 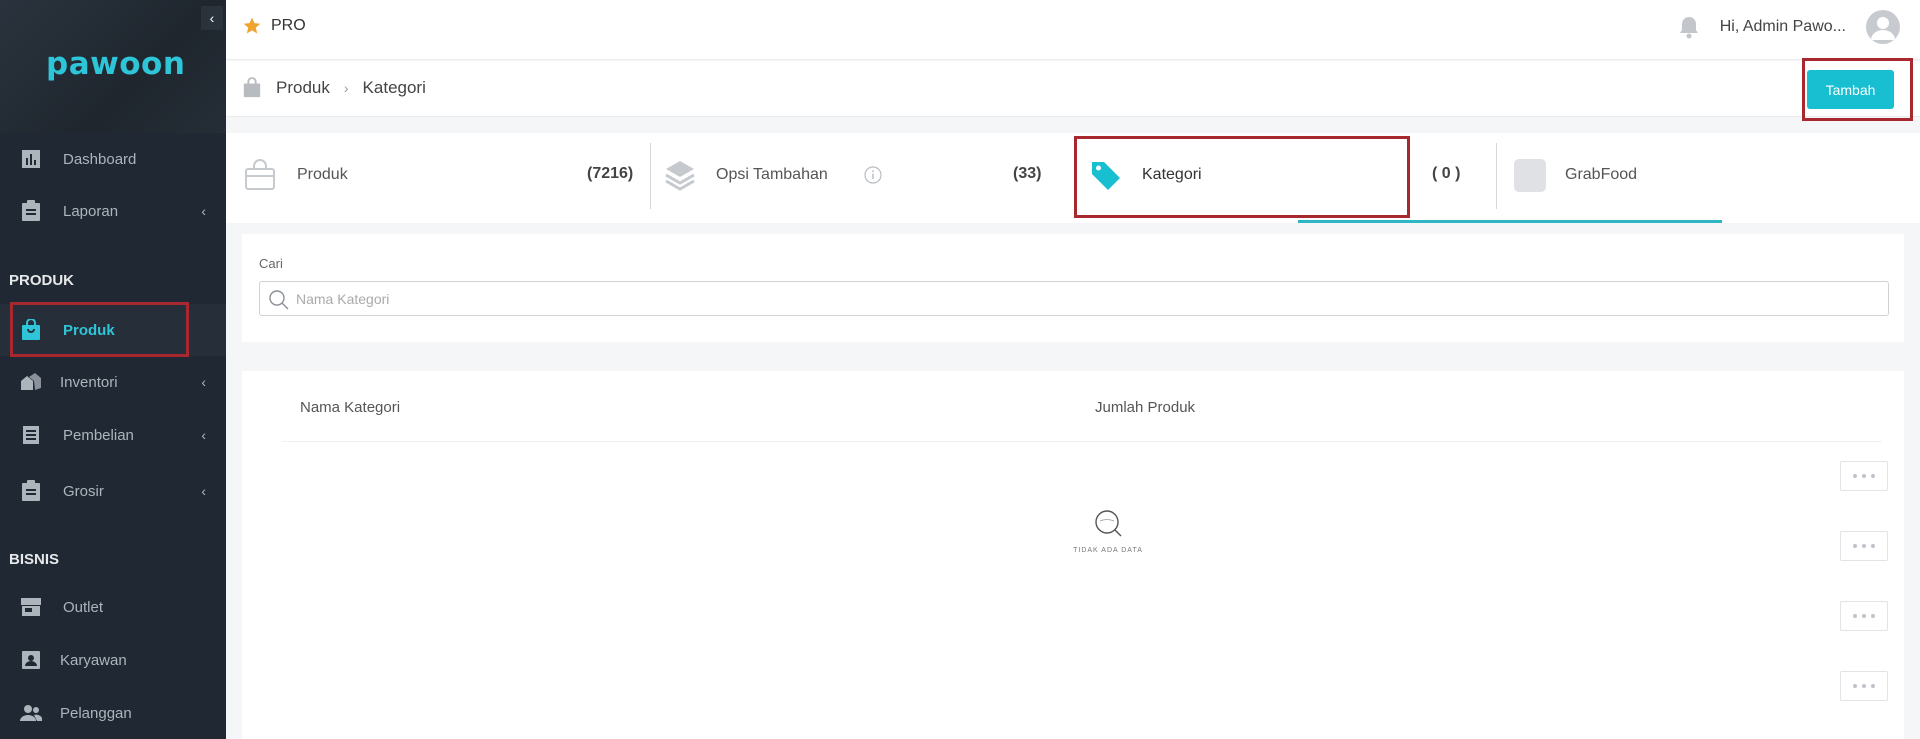 What do you see at coordinates (271, 263) in the screenshot?
I see `search-label: Cari` at bounding box center [271, 263].